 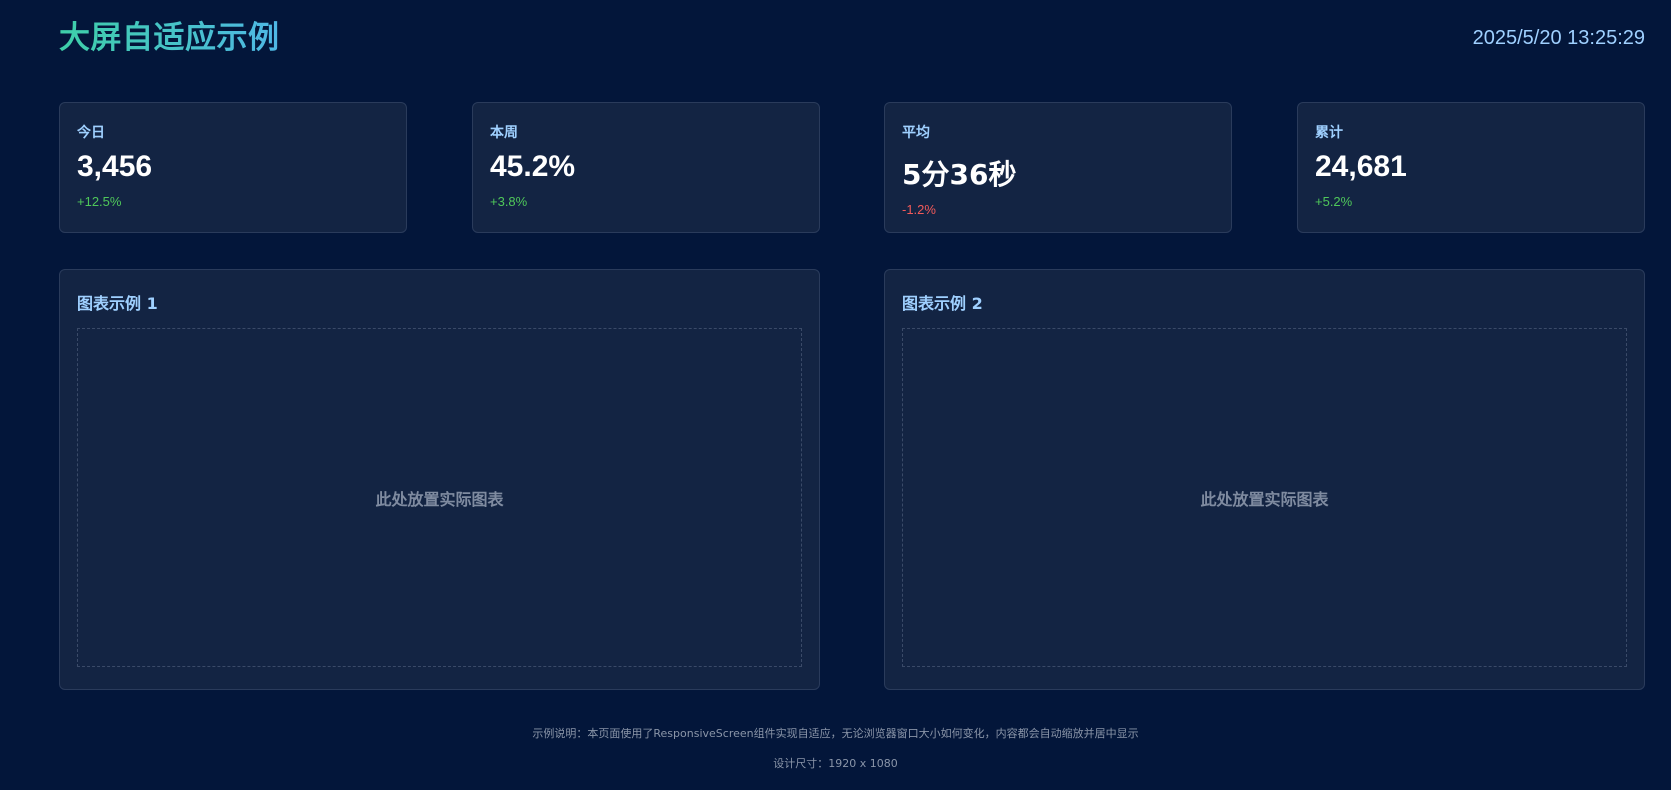 I want to click on stat-label: 平均, so click(x=916, y=133).